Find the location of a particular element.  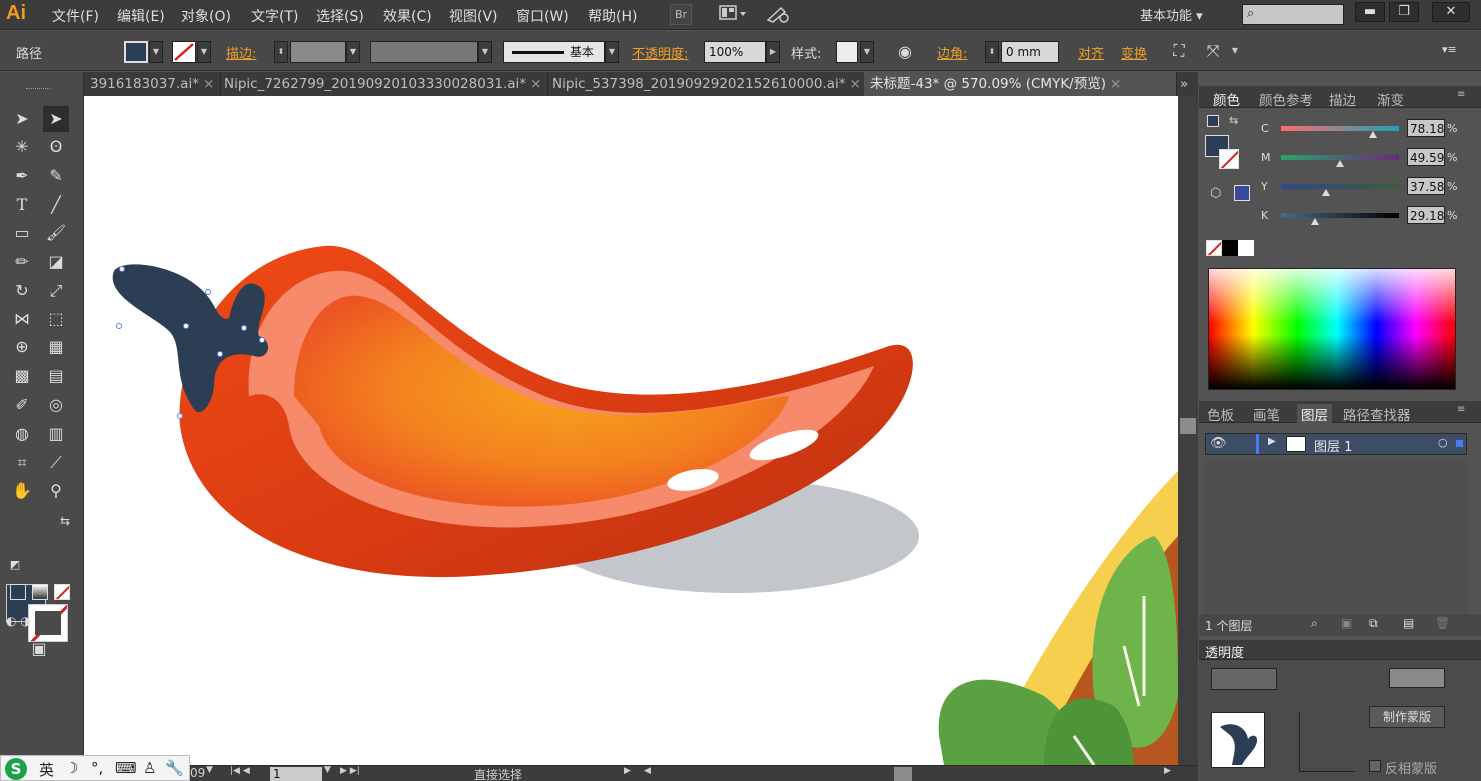

tab-swatches: 色板 is located at coordinates (1220, 414).